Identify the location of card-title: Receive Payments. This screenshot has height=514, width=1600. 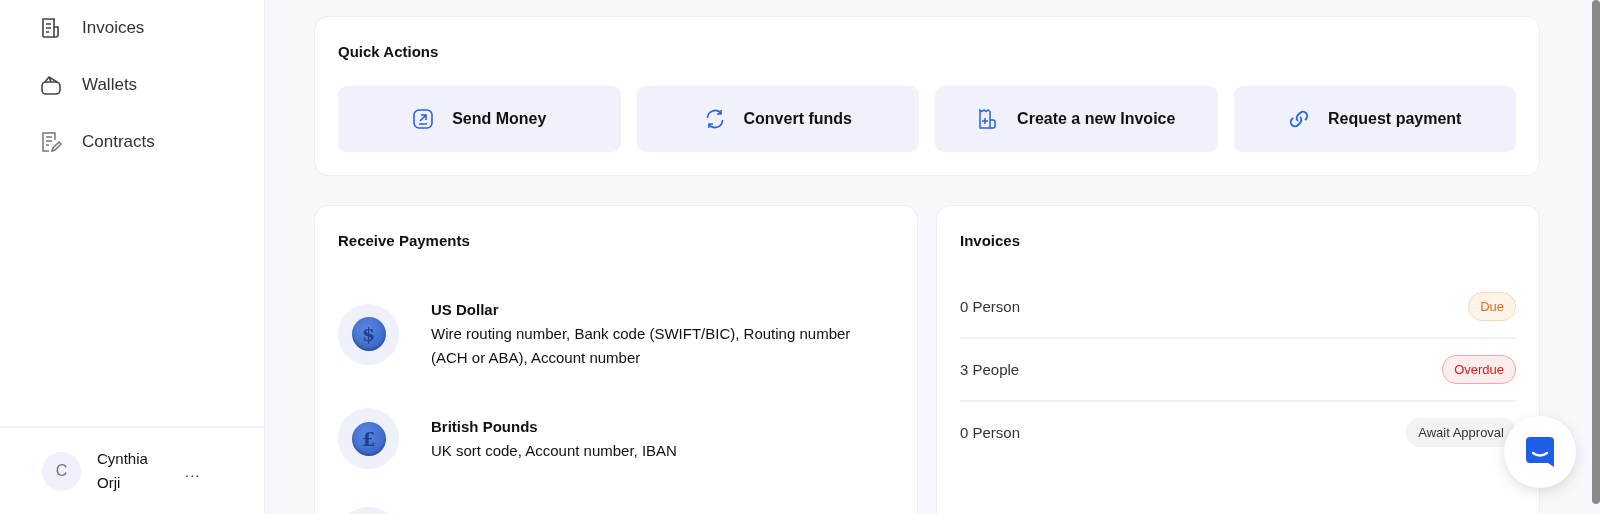
(404, 240).